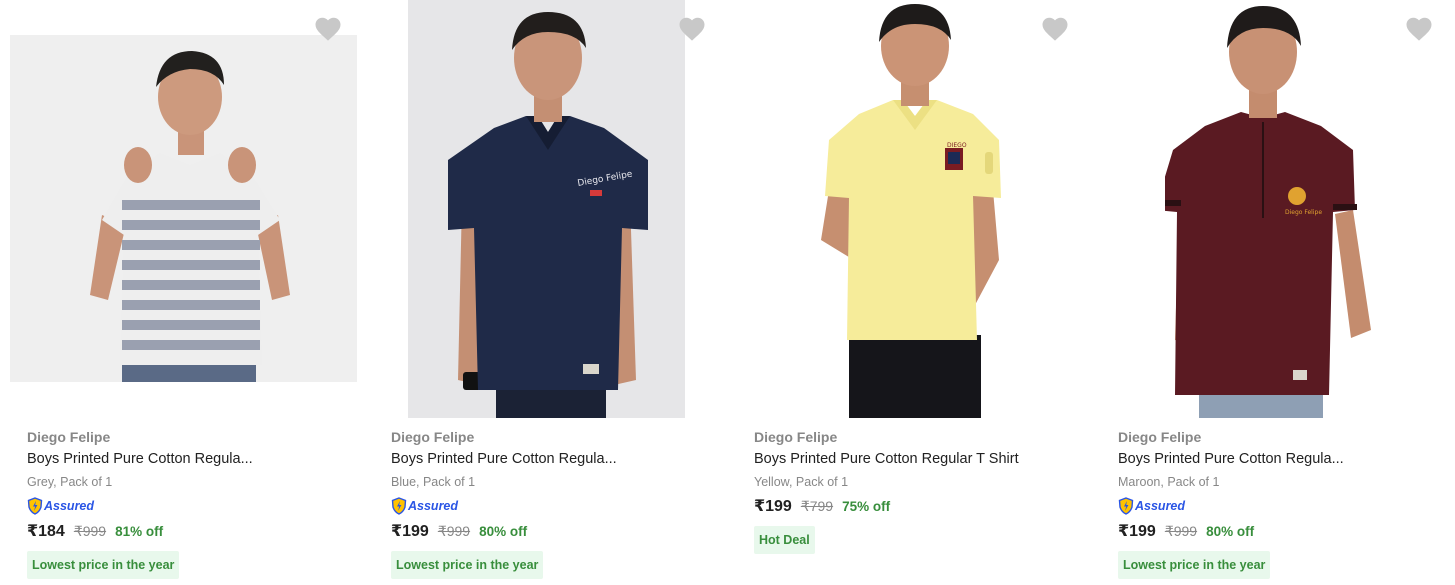 The image size is (1455, 585). Describe the element at coordinates (957, 145) in the screenshot. I see `svg-text: DIEGO` at that location.